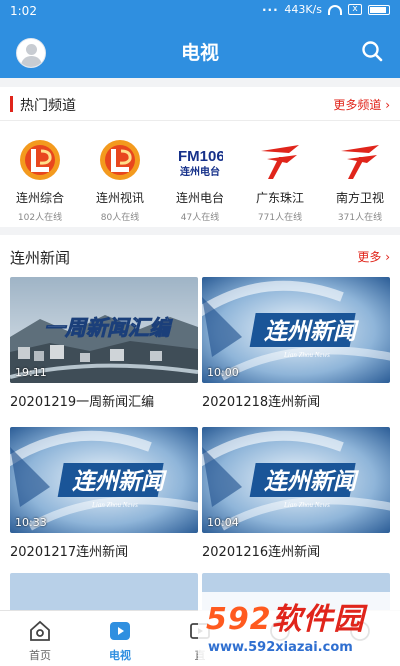  I want to click on video-thumbnail, so click(104, 591).